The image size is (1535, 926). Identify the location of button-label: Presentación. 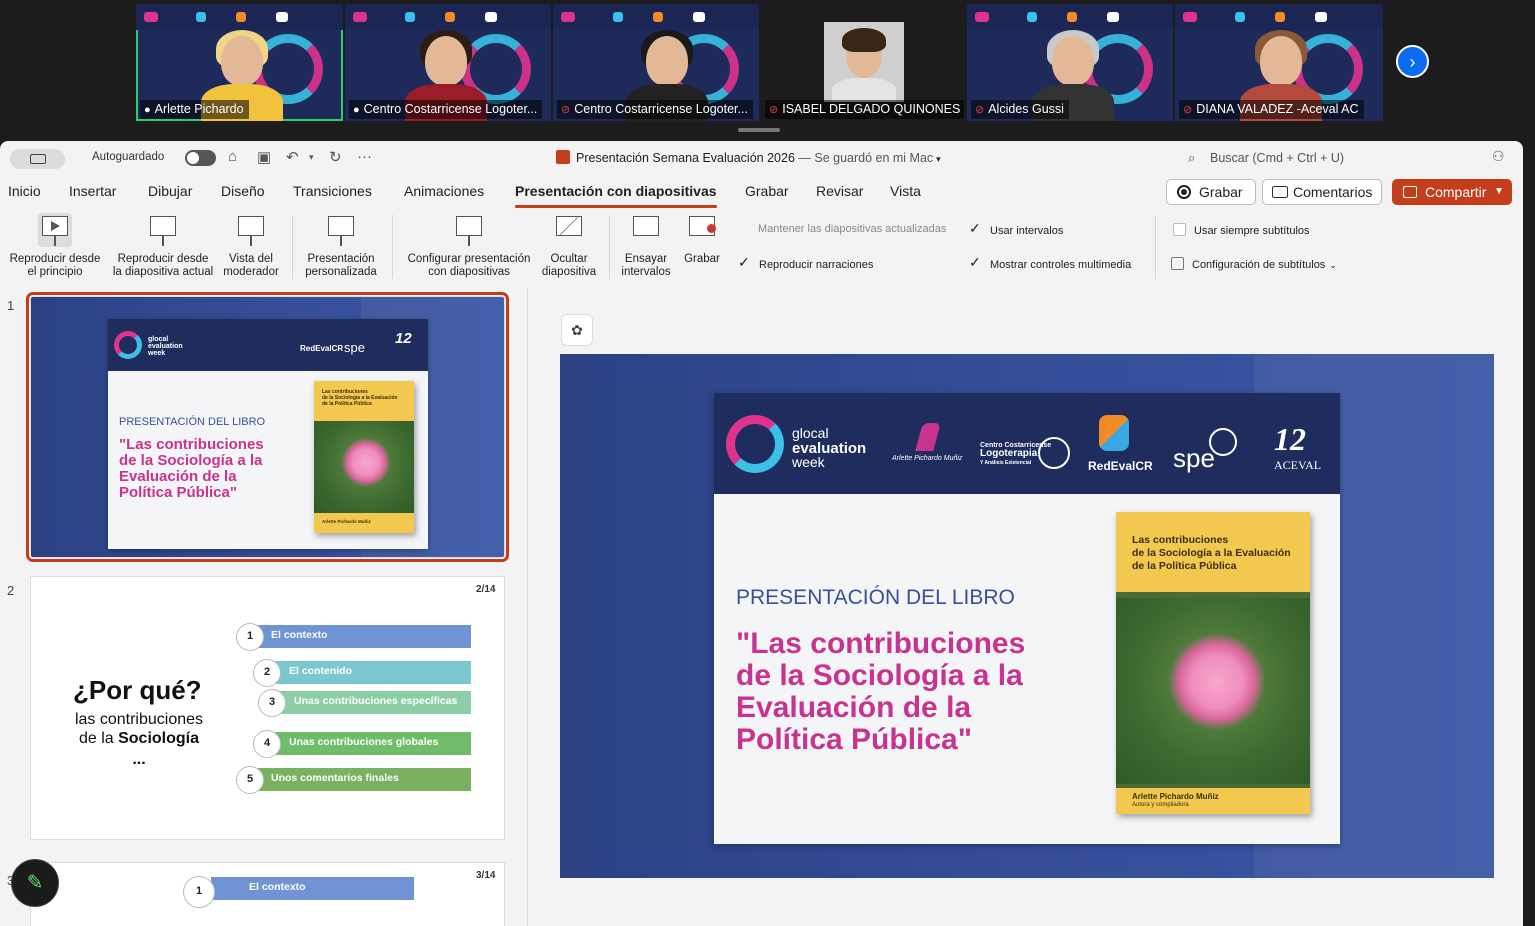
(341, 259).